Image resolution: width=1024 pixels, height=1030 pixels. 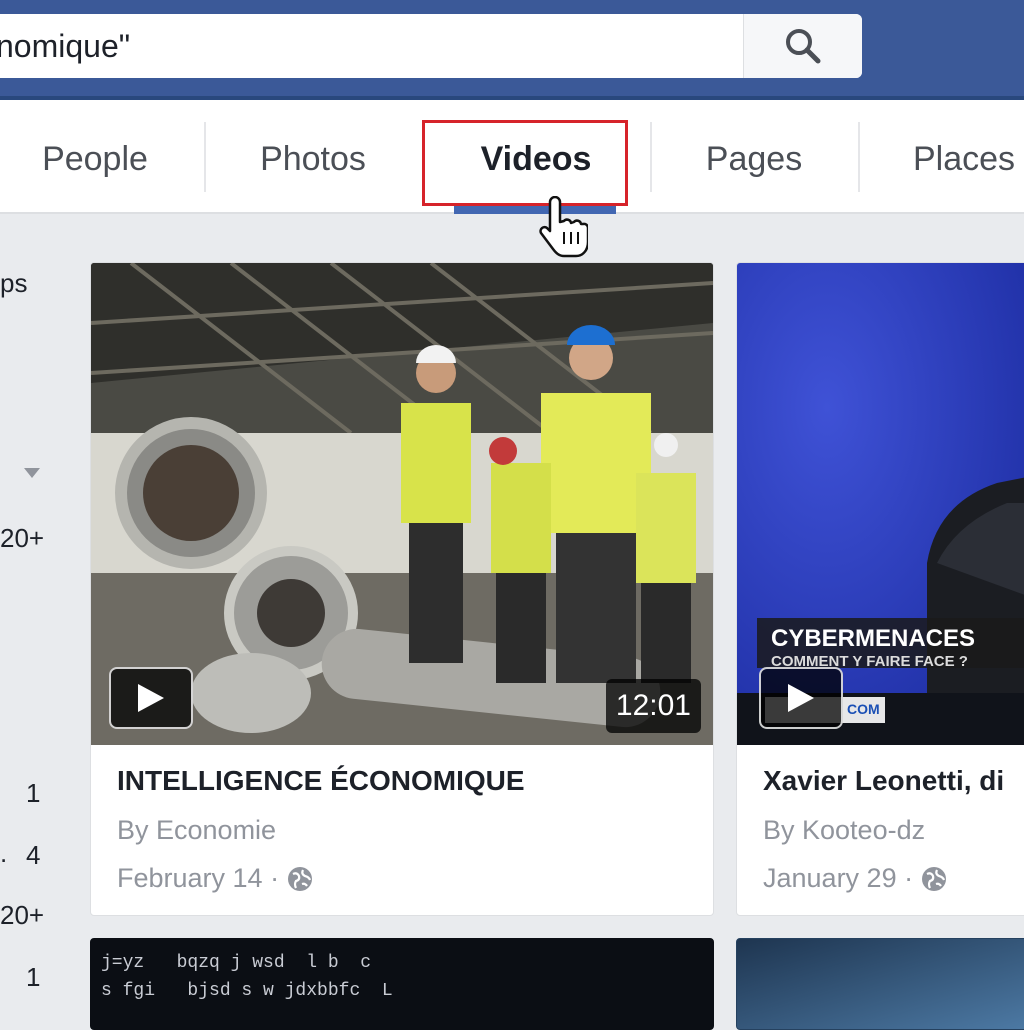 I want to click on hand-cursor-icon, so click(x=563, y=227).